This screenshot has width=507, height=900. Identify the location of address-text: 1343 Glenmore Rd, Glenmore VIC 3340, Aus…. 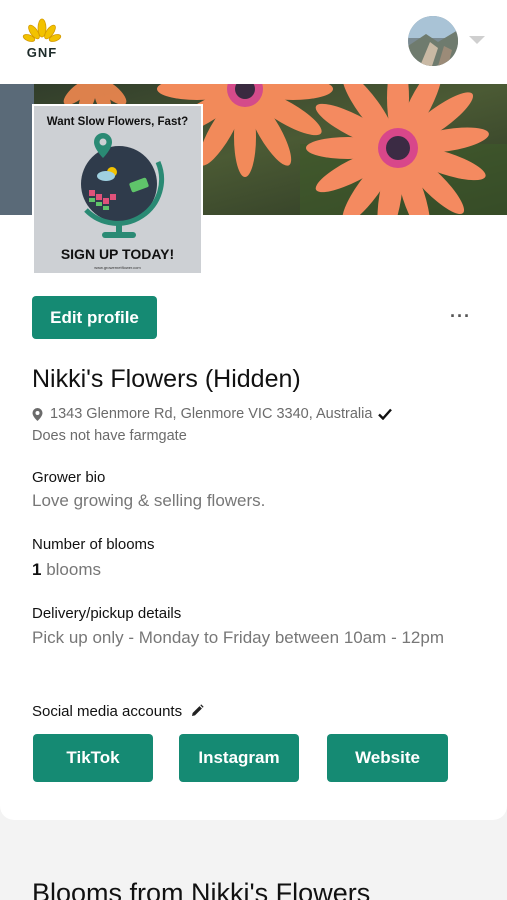
(211, 414).